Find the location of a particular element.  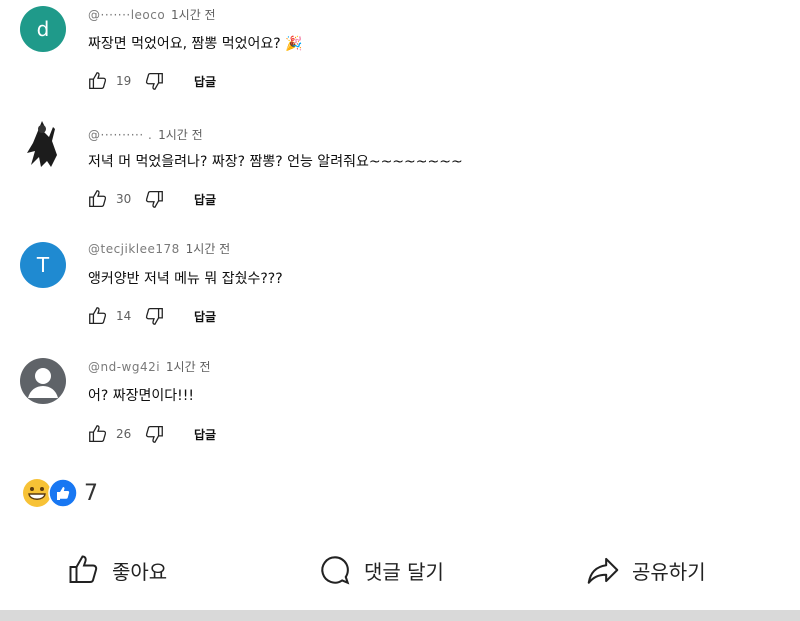

avatar-letter: d is located at coordinates (43, 29).